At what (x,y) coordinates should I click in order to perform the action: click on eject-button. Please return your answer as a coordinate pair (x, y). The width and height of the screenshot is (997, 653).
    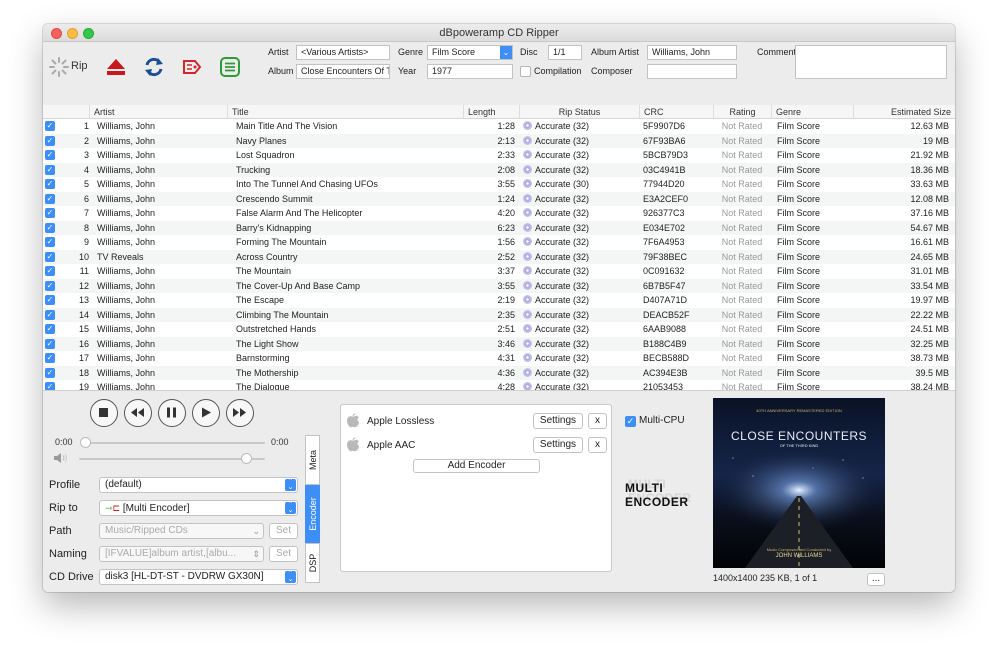
    Looking at the image, I should click on (116, 67).